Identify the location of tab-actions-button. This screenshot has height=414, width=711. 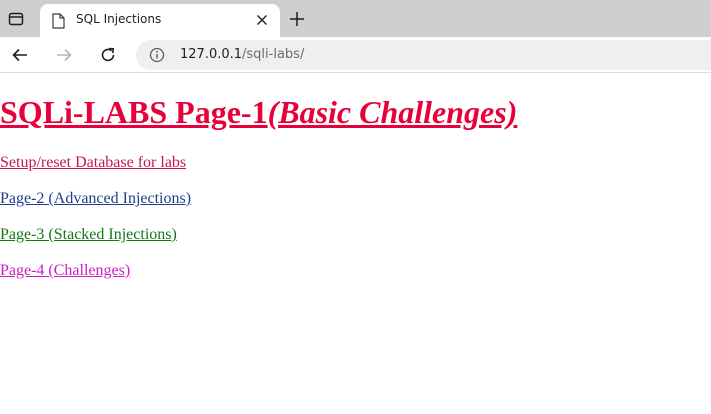
(16, 19).